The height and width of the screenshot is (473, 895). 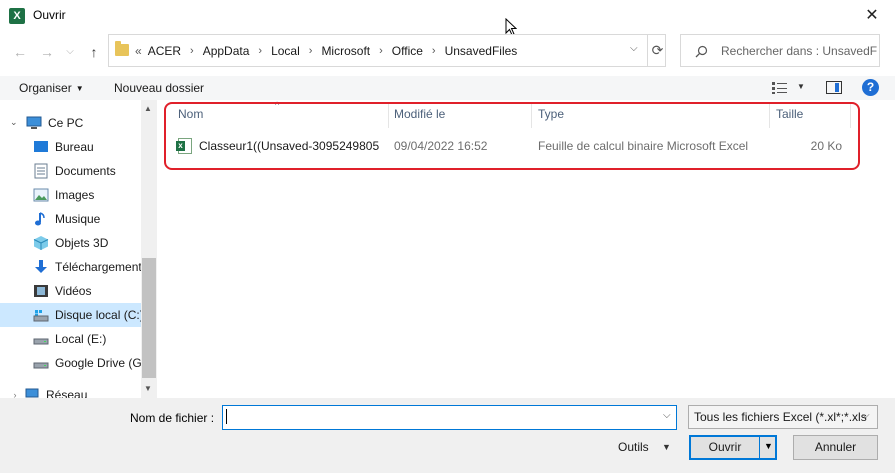 I want to click on sidebar-item-label: Musique, so click(x=78, y=219).